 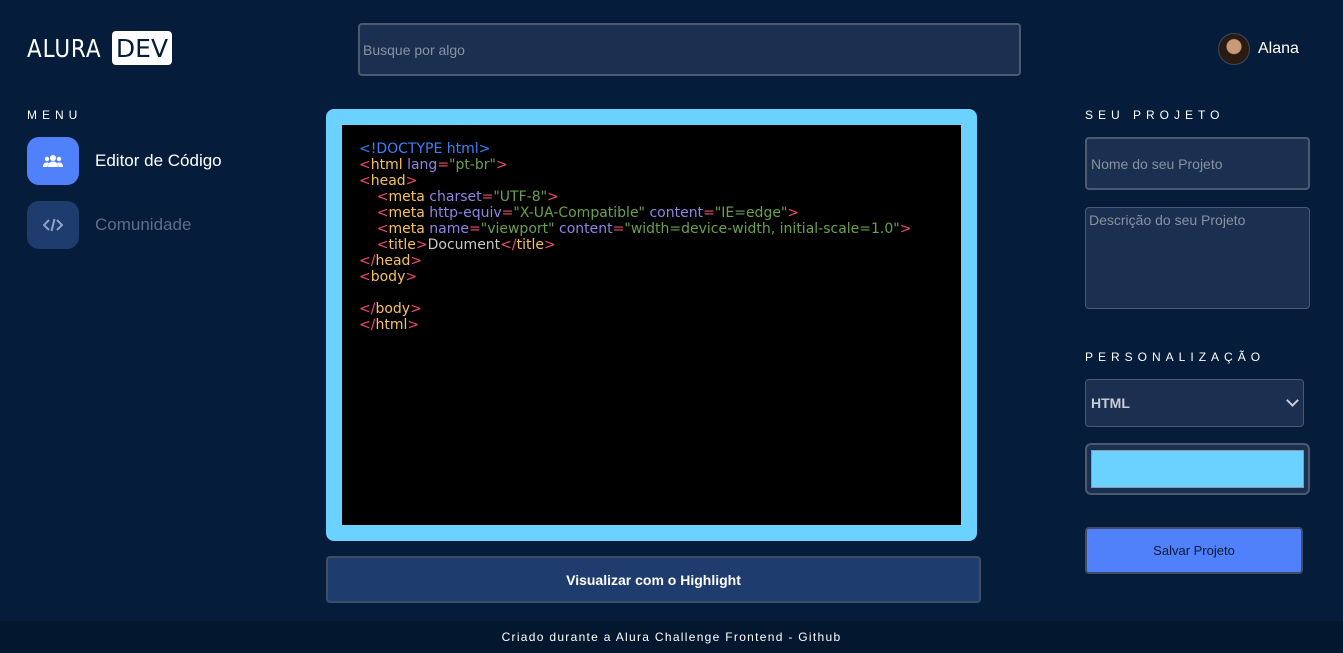 I want to click on code-token: "width=device-width, initial-scale=1.0", so click(x=762, y=229).